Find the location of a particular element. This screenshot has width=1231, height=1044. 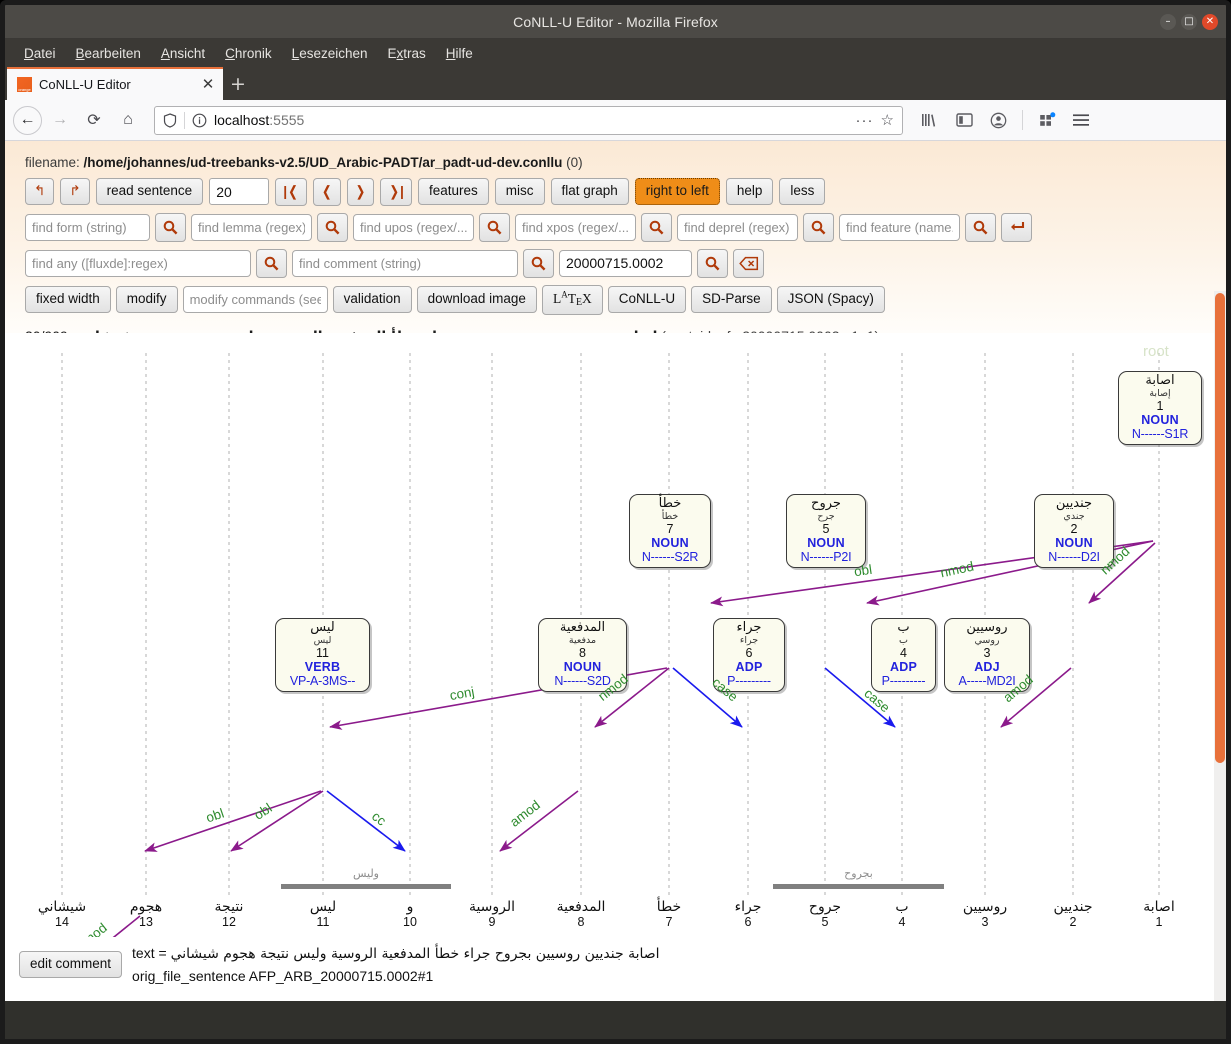

sentence-number-input is located at coordinates (239, 192).